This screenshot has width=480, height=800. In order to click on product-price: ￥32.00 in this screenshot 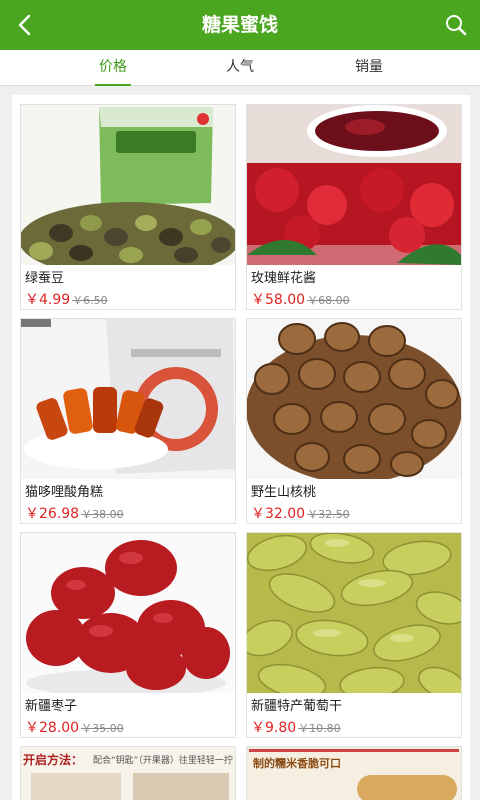, I will do `click(278, 514)`.